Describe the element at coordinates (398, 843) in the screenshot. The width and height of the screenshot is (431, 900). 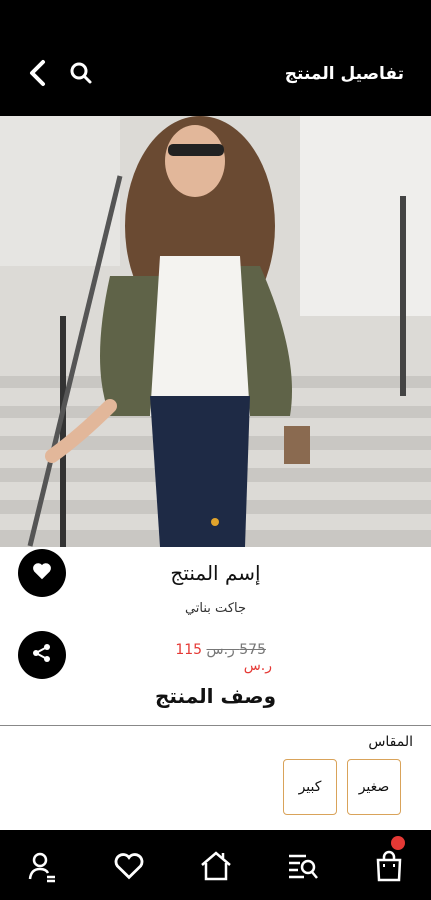
I see `cart-badge` at that location.